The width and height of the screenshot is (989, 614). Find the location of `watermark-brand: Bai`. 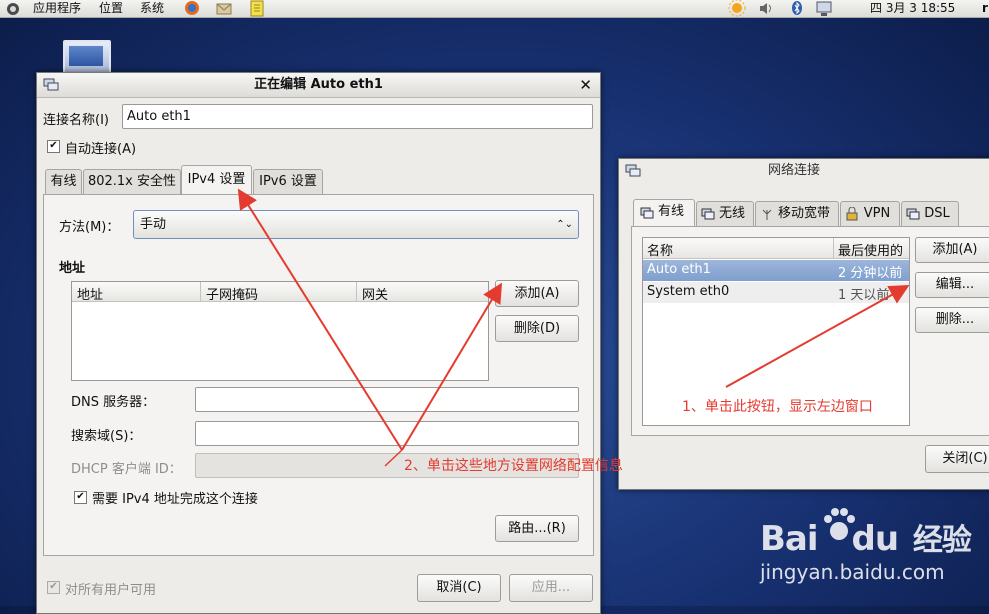

watermark-brand: Bai is located at coordinates (789, 539).